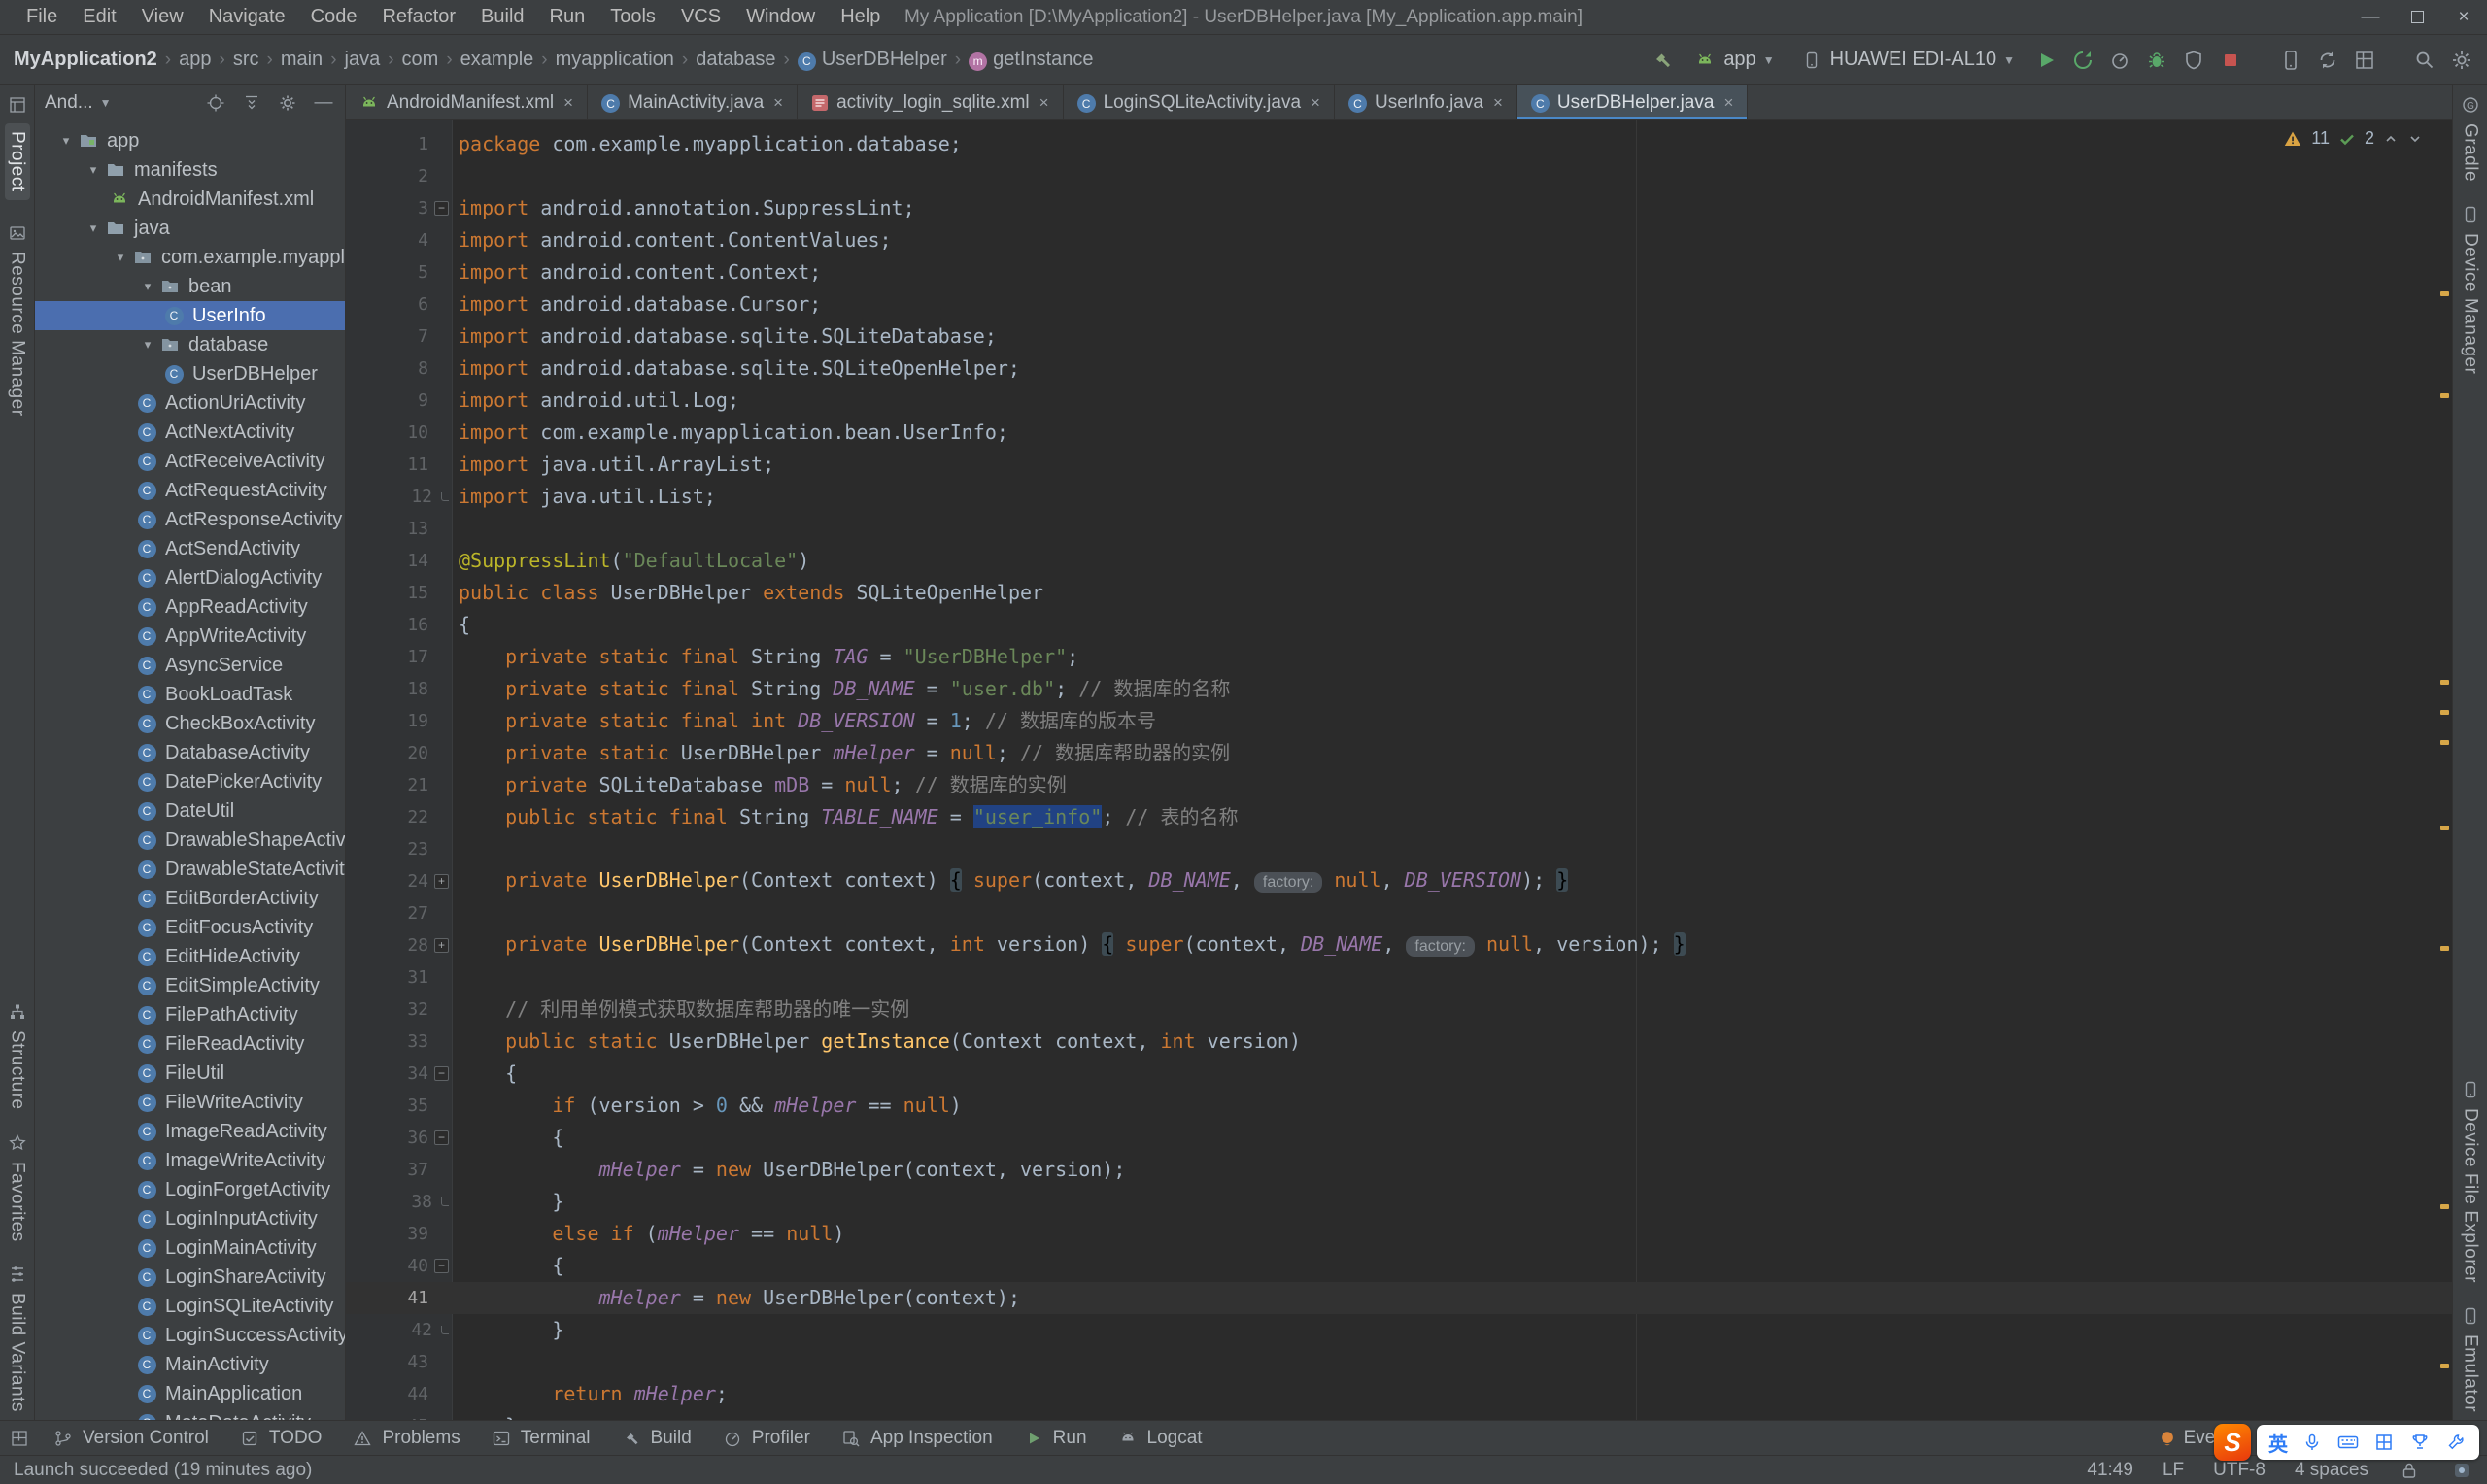 Image resolution: width=2487 pixels, height=1484 pixels. Describe the element at coordinates (190, 985) in the screenshot. I see `tree-item-EditSimpleActivity: C EditSimpleActivity` at that location.